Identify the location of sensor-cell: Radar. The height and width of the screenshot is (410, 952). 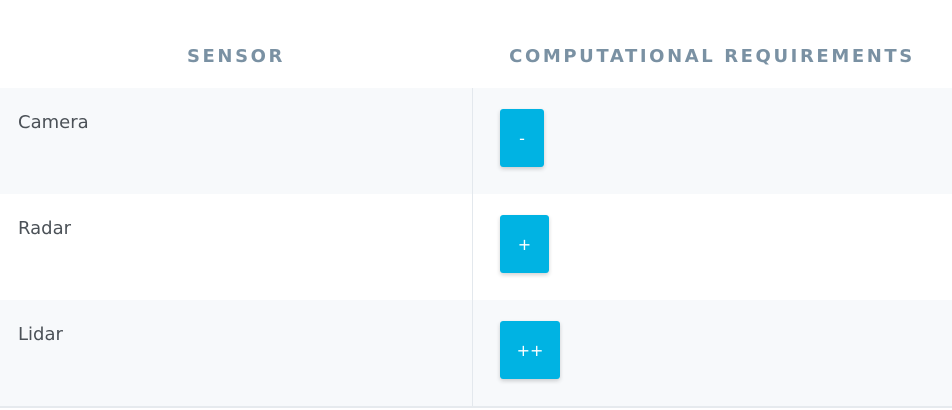
(44, 228).